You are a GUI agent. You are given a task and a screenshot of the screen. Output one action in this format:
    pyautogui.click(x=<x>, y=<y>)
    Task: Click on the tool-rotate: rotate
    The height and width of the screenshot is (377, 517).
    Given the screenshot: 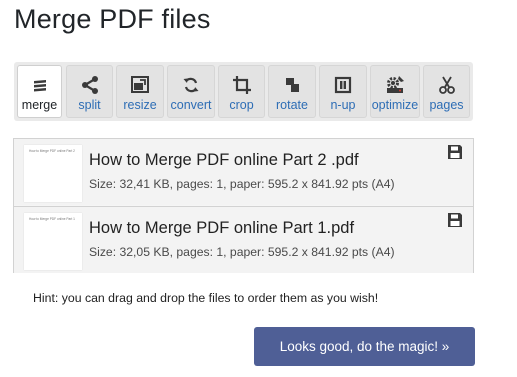 What is the action you would take?
    pyautogui.click(x=292, y=91)
    